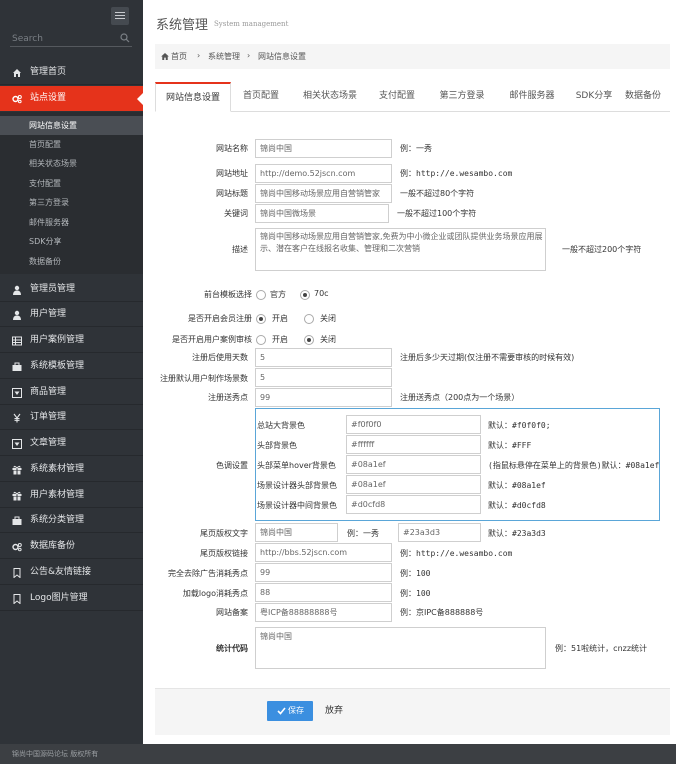  Describe the element at coordinates (228, 397) in the screenshot. I see `gift-points-label: 注册送秀点` at that location.